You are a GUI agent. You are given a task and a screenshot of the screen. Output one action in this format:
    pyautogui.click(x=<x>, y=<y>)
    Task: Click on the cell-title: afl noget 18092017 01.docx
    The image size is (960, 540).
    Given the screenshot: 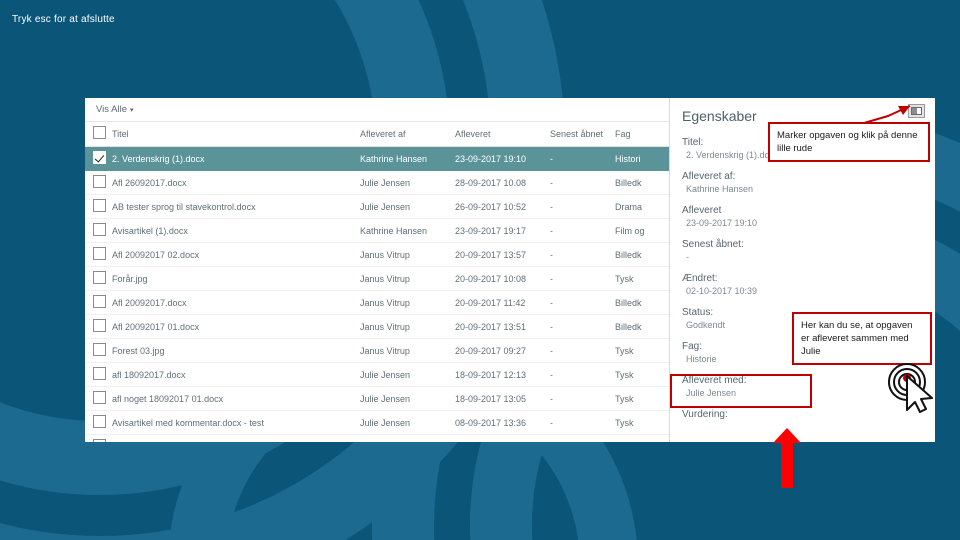 What is the action you would take?
    pyautogui.click(x=236, y=398)
    